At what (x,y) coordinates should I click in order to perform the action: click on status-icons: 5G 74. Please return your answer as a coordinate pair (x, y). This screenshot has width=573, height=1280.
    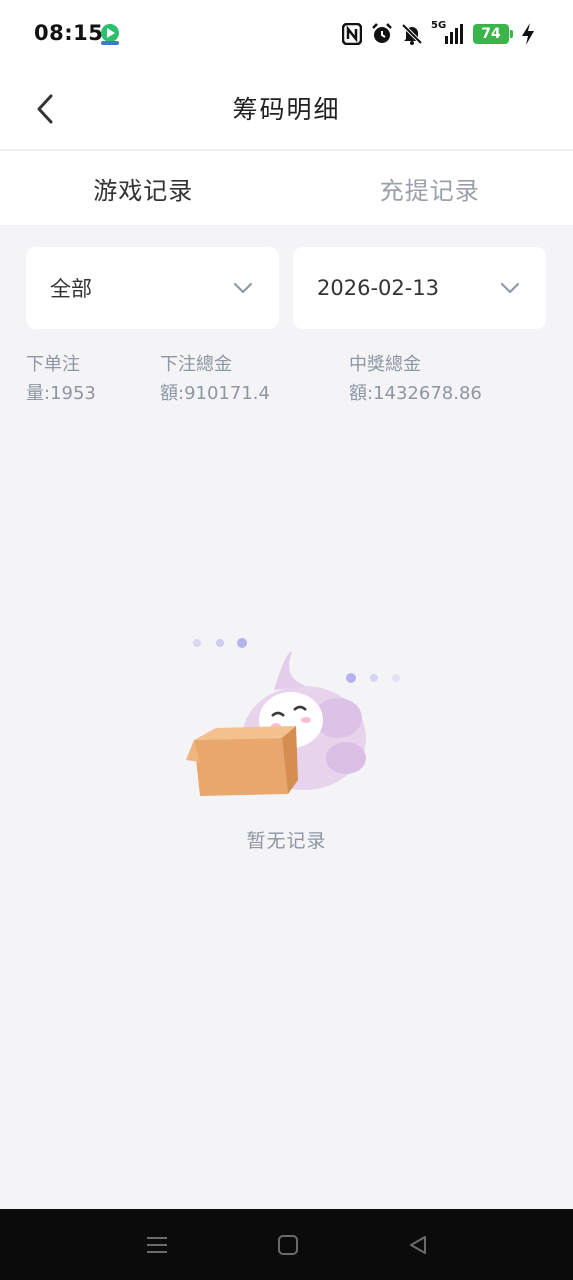
    Looking at the image, I should click on (440, 34).